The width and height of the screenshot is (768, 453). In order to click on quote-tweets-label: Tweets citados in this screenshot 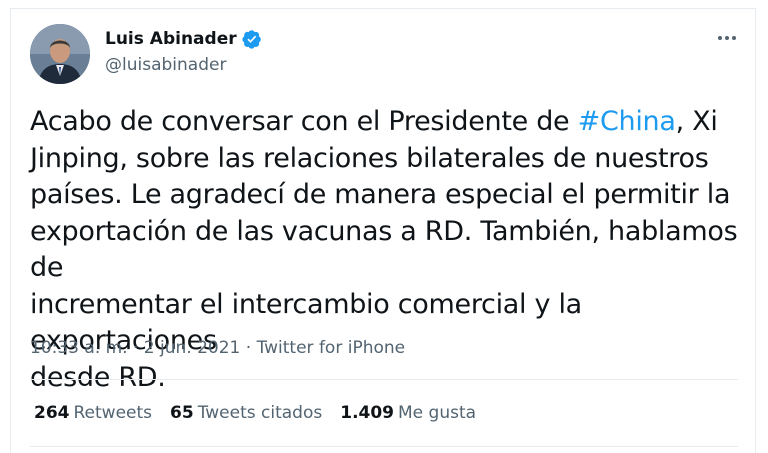, I will do `click(260, 413)`.